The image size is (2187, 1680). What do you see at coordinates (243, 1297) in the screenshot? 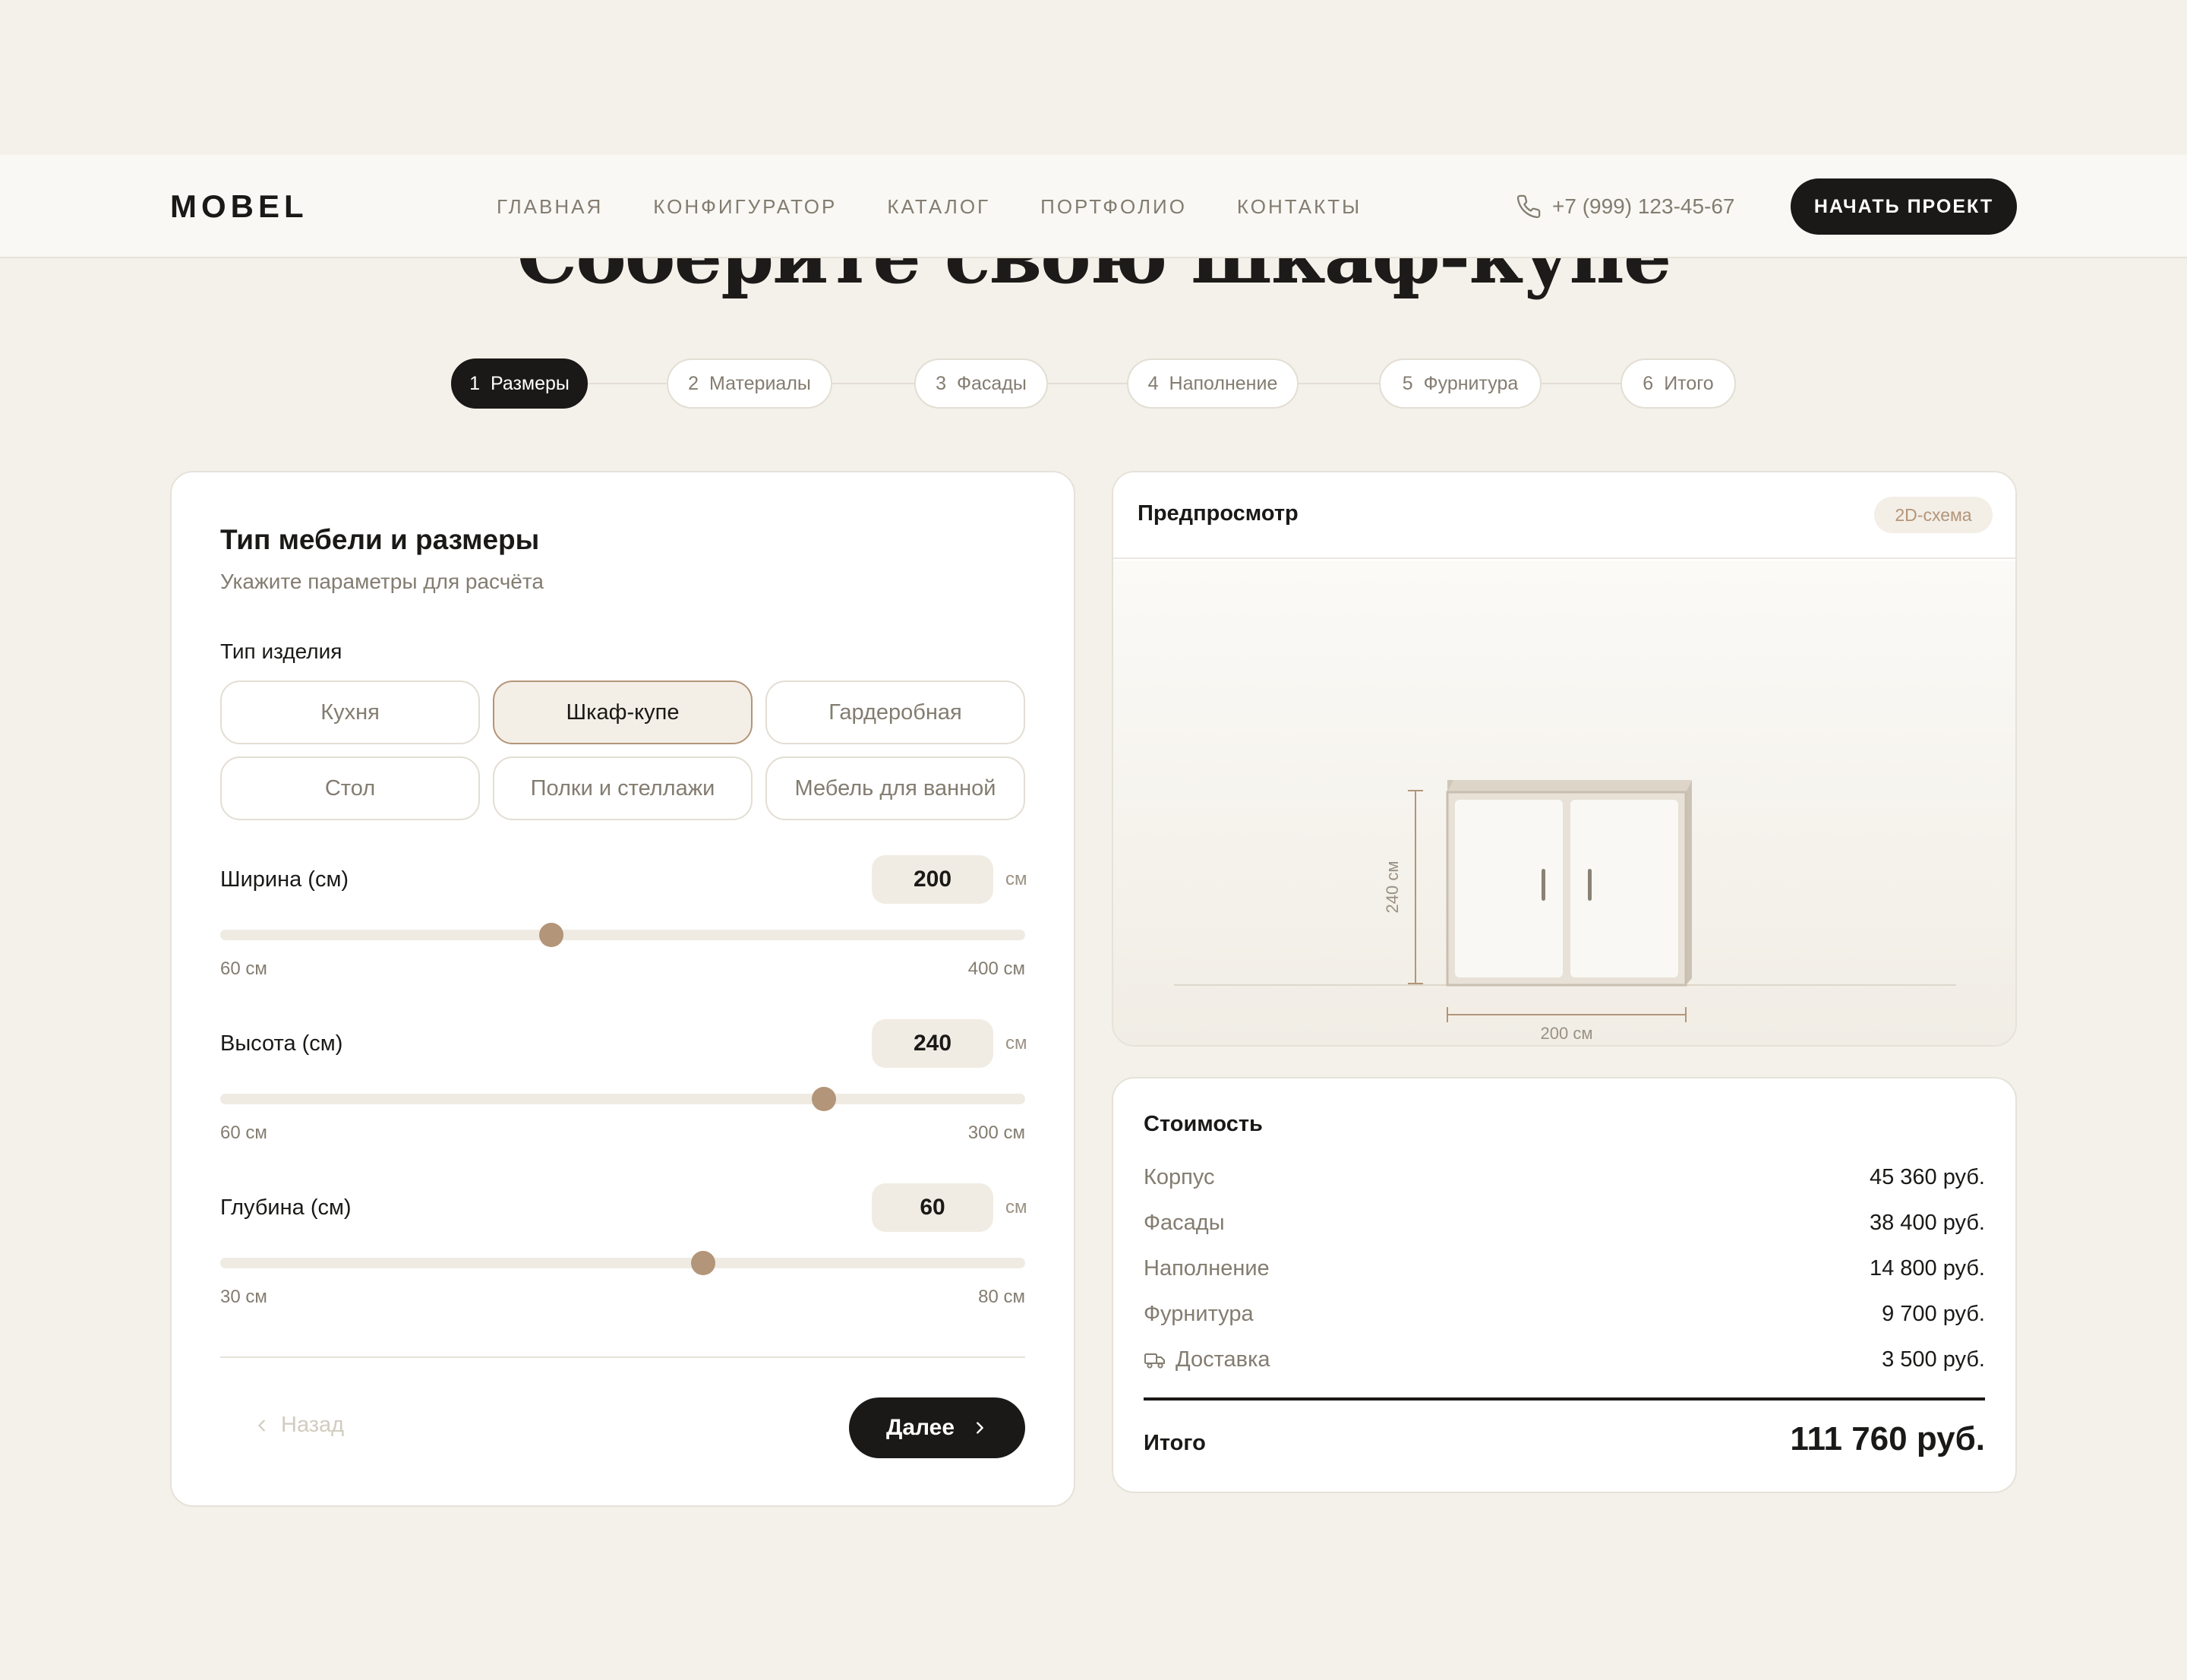
I see `depth-min-label: 30 см` at bounding box center [243, 1297].